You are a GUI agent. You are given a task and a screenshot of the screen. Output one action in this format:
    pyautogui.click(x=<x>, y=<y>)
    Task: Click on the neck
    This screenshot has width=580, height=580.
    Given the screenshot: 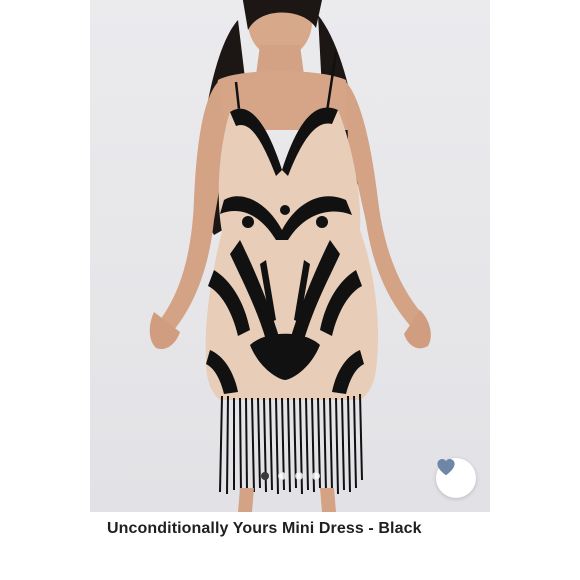 What is the action you would take?
    pyautogui.click(x=280, y=60)
    